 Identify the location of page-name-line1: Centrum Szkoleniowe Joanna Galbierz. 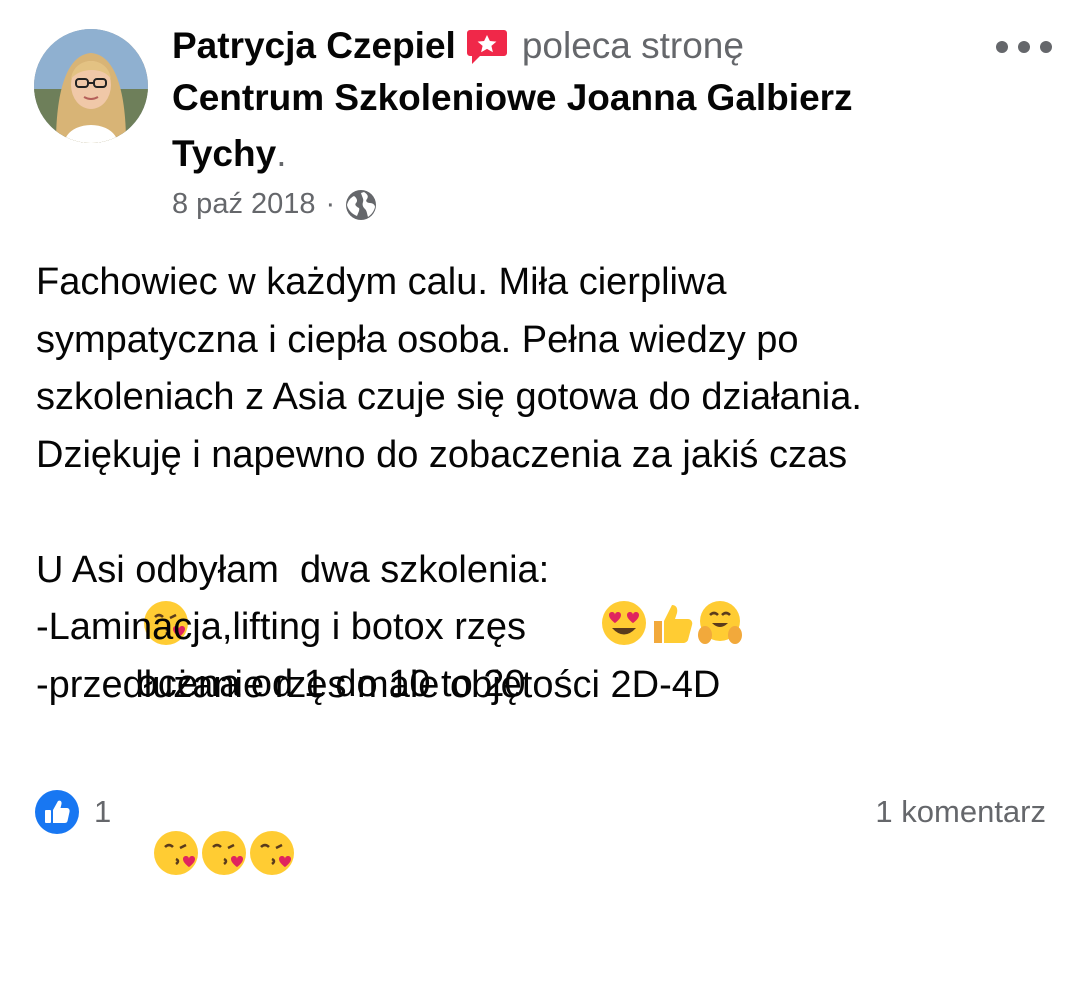
(512, 97).